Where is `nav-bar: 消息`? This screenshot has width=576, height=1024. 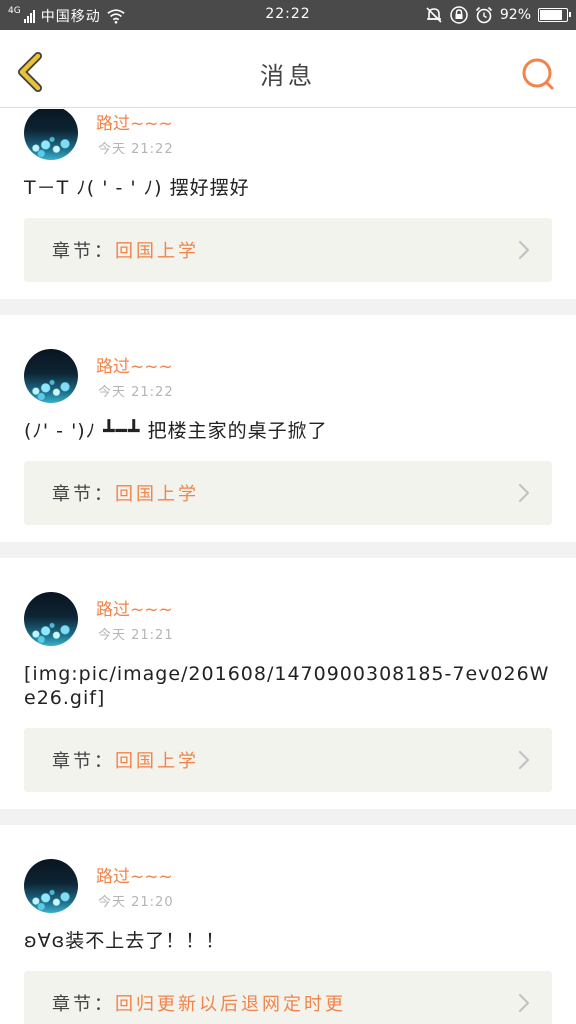 nav-bar: 消息 is located at coordinates (288, 69).